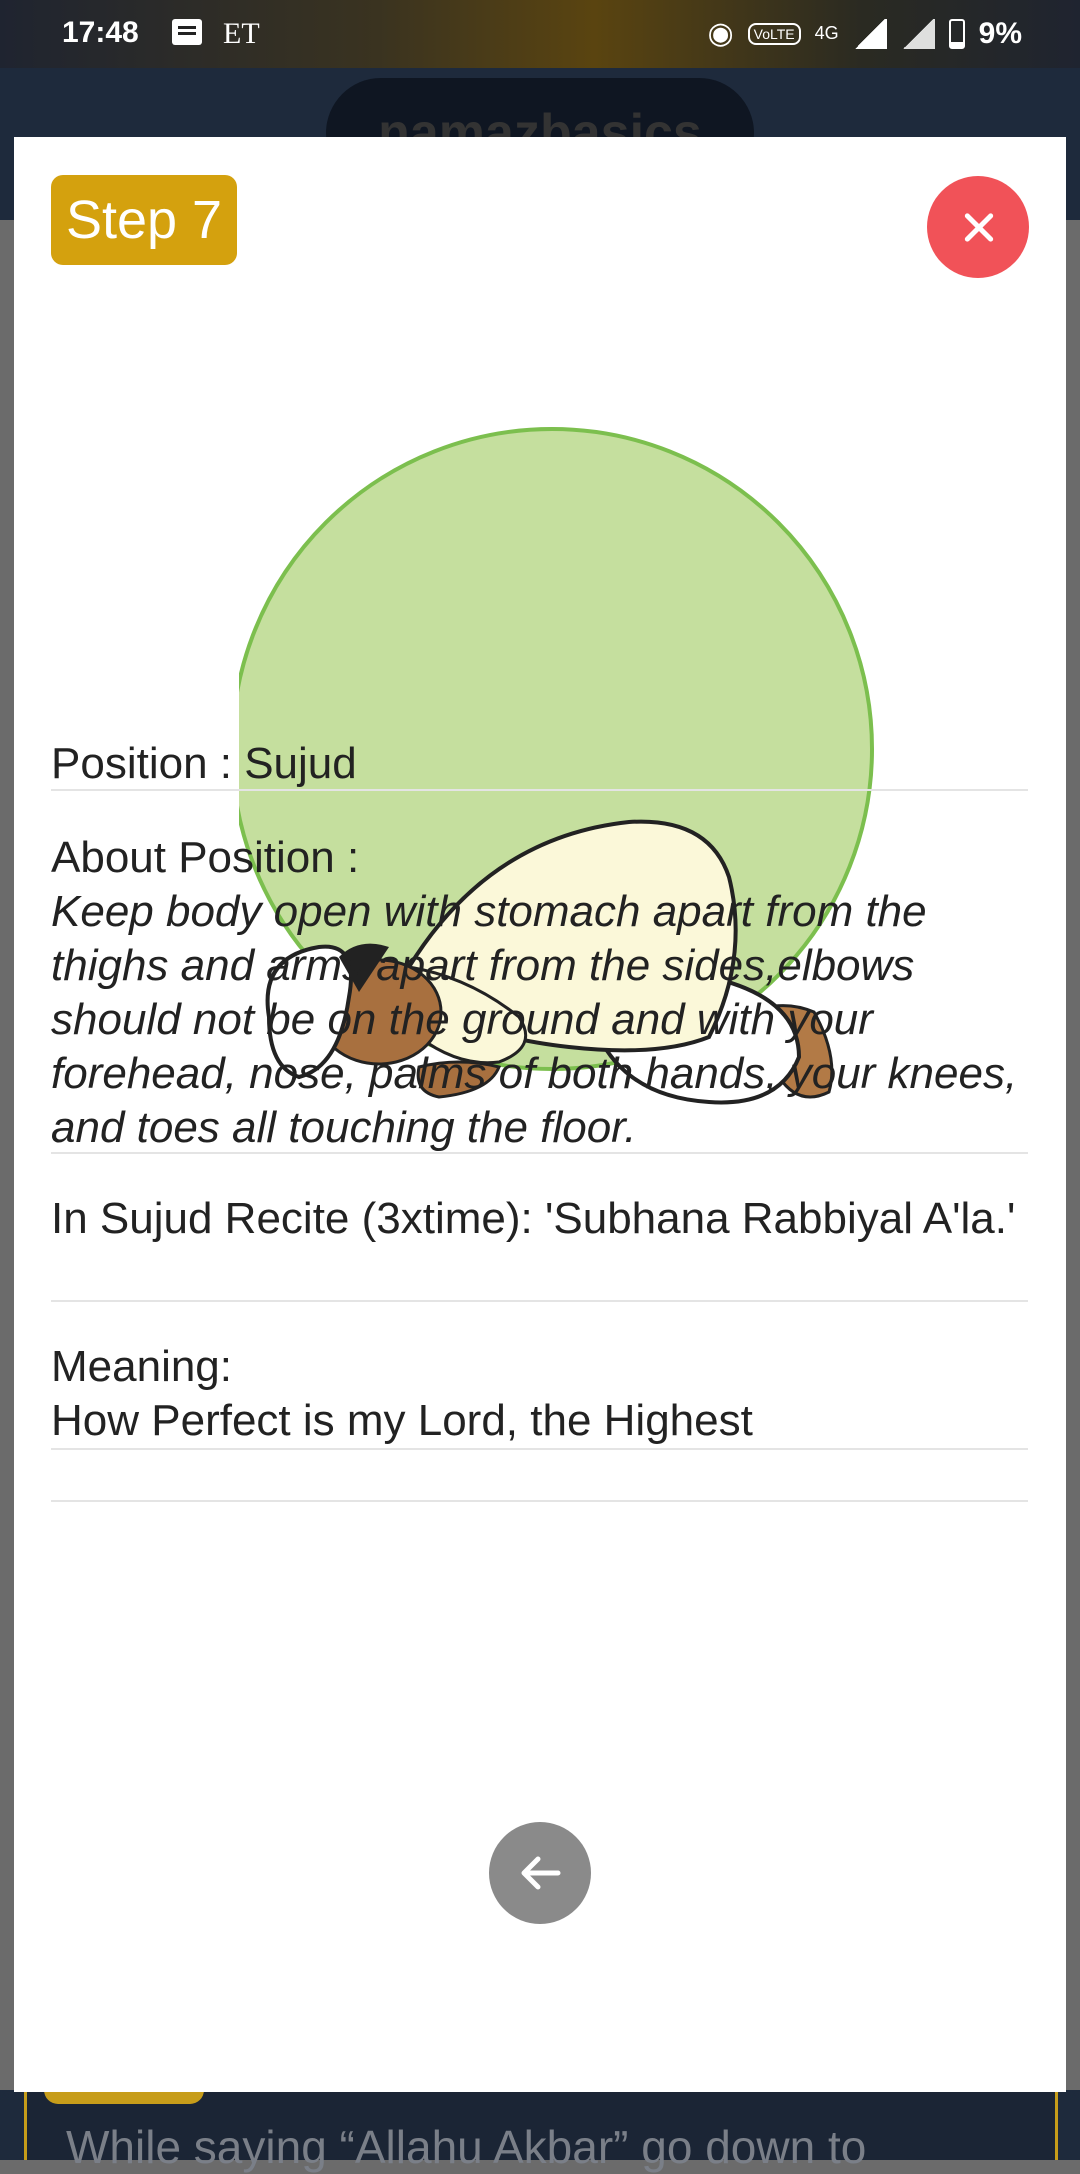  Describe the element at coordinates (774, 33) in the screenshot. I see `volte-icon: VoLTE` at that location.